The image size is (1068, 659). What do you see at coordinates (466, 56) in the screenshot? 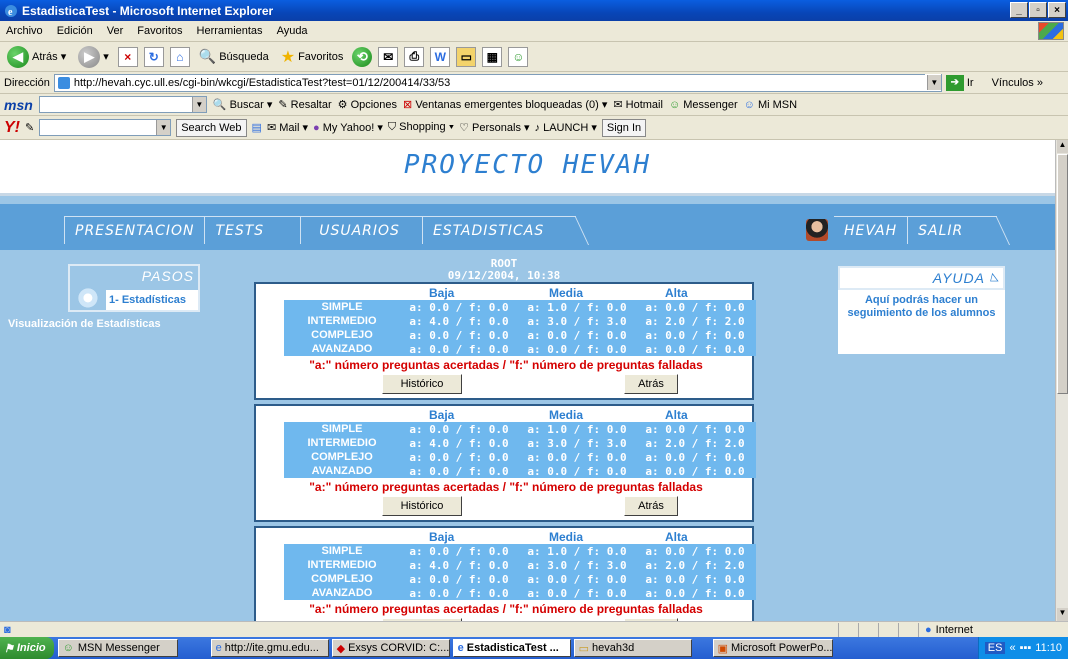
I see `folder-icon: ▭` at bounding box center [466, 56].